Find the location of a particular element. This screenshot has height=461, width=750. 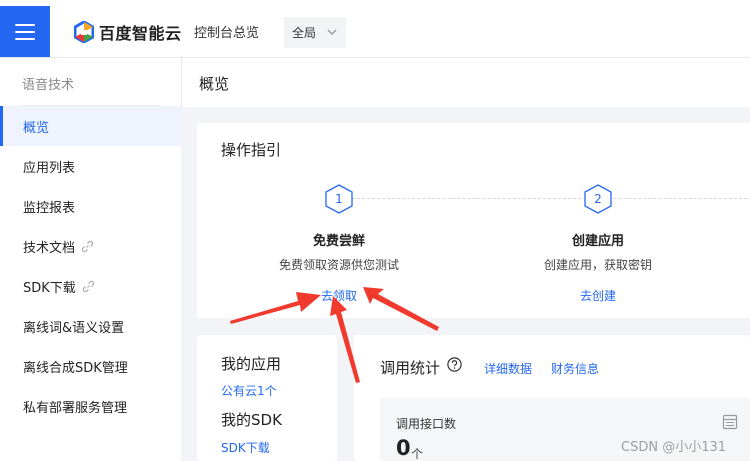

my-apps-title: 我的应用 is located at coordinates (251, 364).